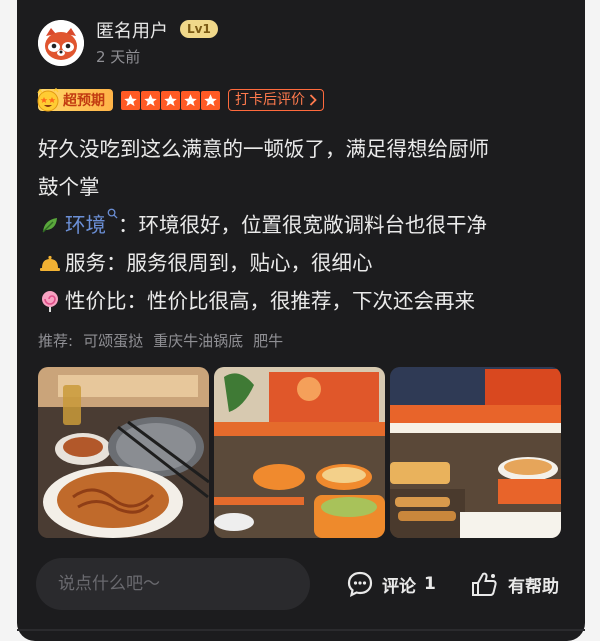  What do you see at coordinates (84, 101) in the screenshot?
I see `expectation-label: 超预期` at bounding box center [84, 101].